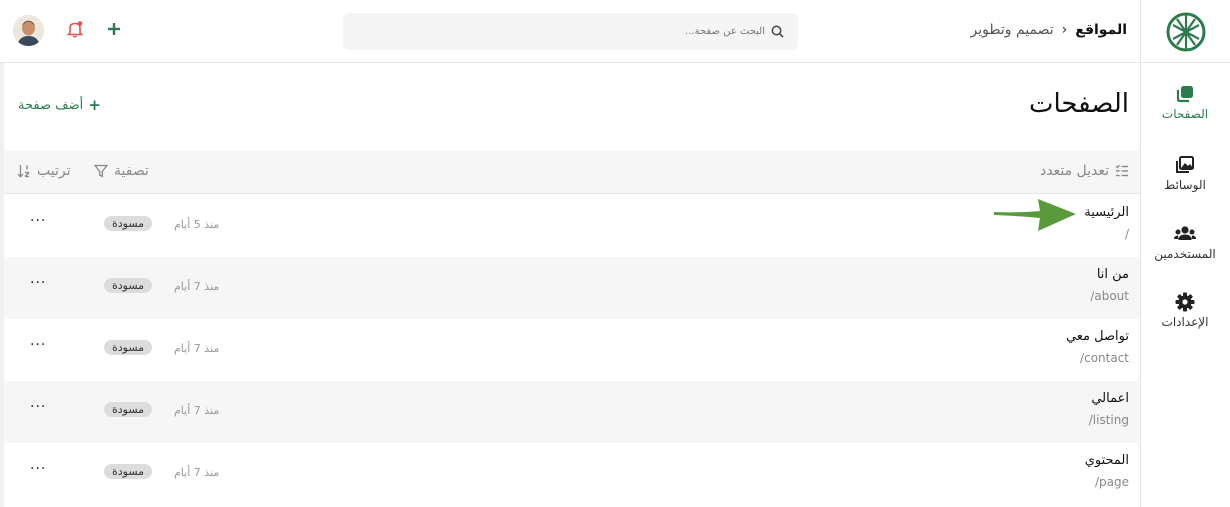  I want to click on sidebar-item-settings: الإعدادات, so click(1185, 310).